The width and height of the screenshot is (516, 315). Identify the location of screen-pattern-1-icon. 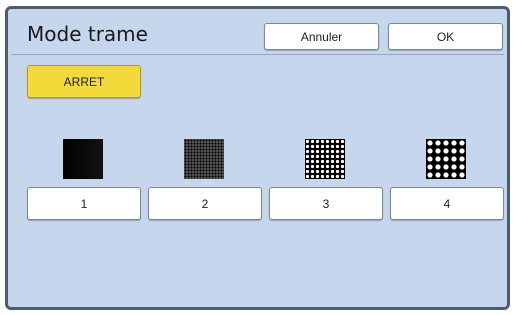
(83, 159).